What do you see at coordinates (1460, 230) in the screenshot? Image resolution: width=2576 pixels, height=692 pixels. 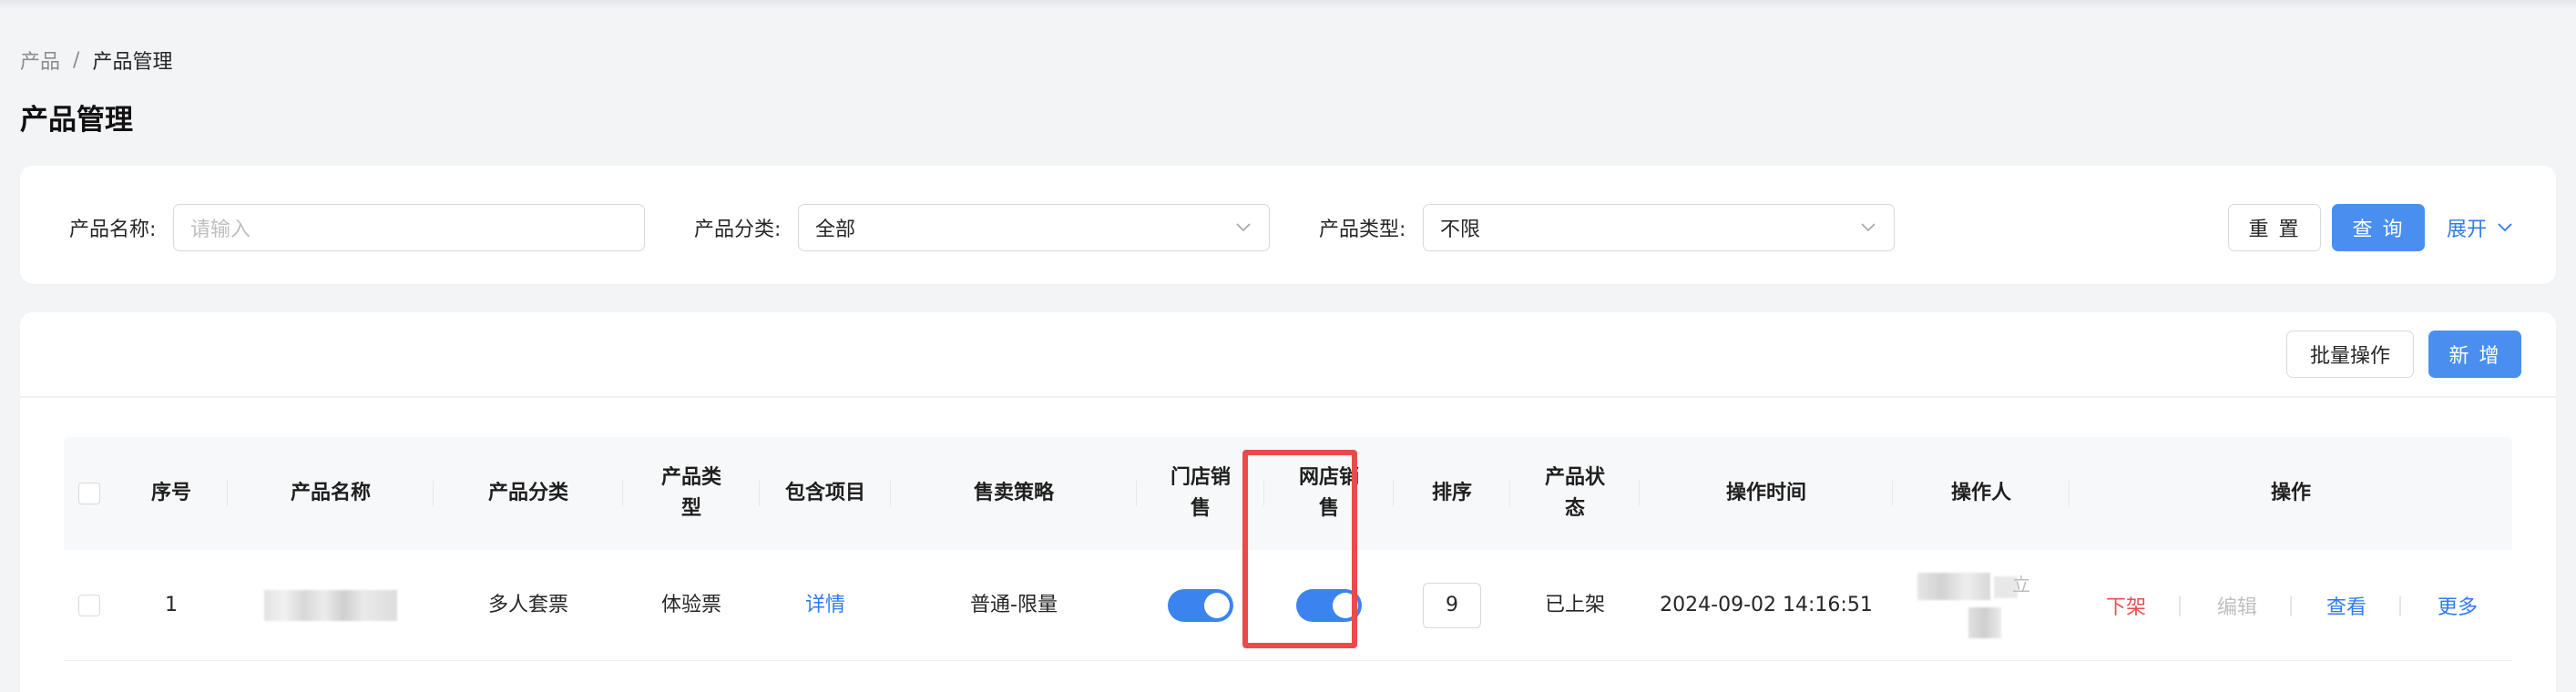 I see `product-type-value: 不限` at bounding box center [1460, 230].